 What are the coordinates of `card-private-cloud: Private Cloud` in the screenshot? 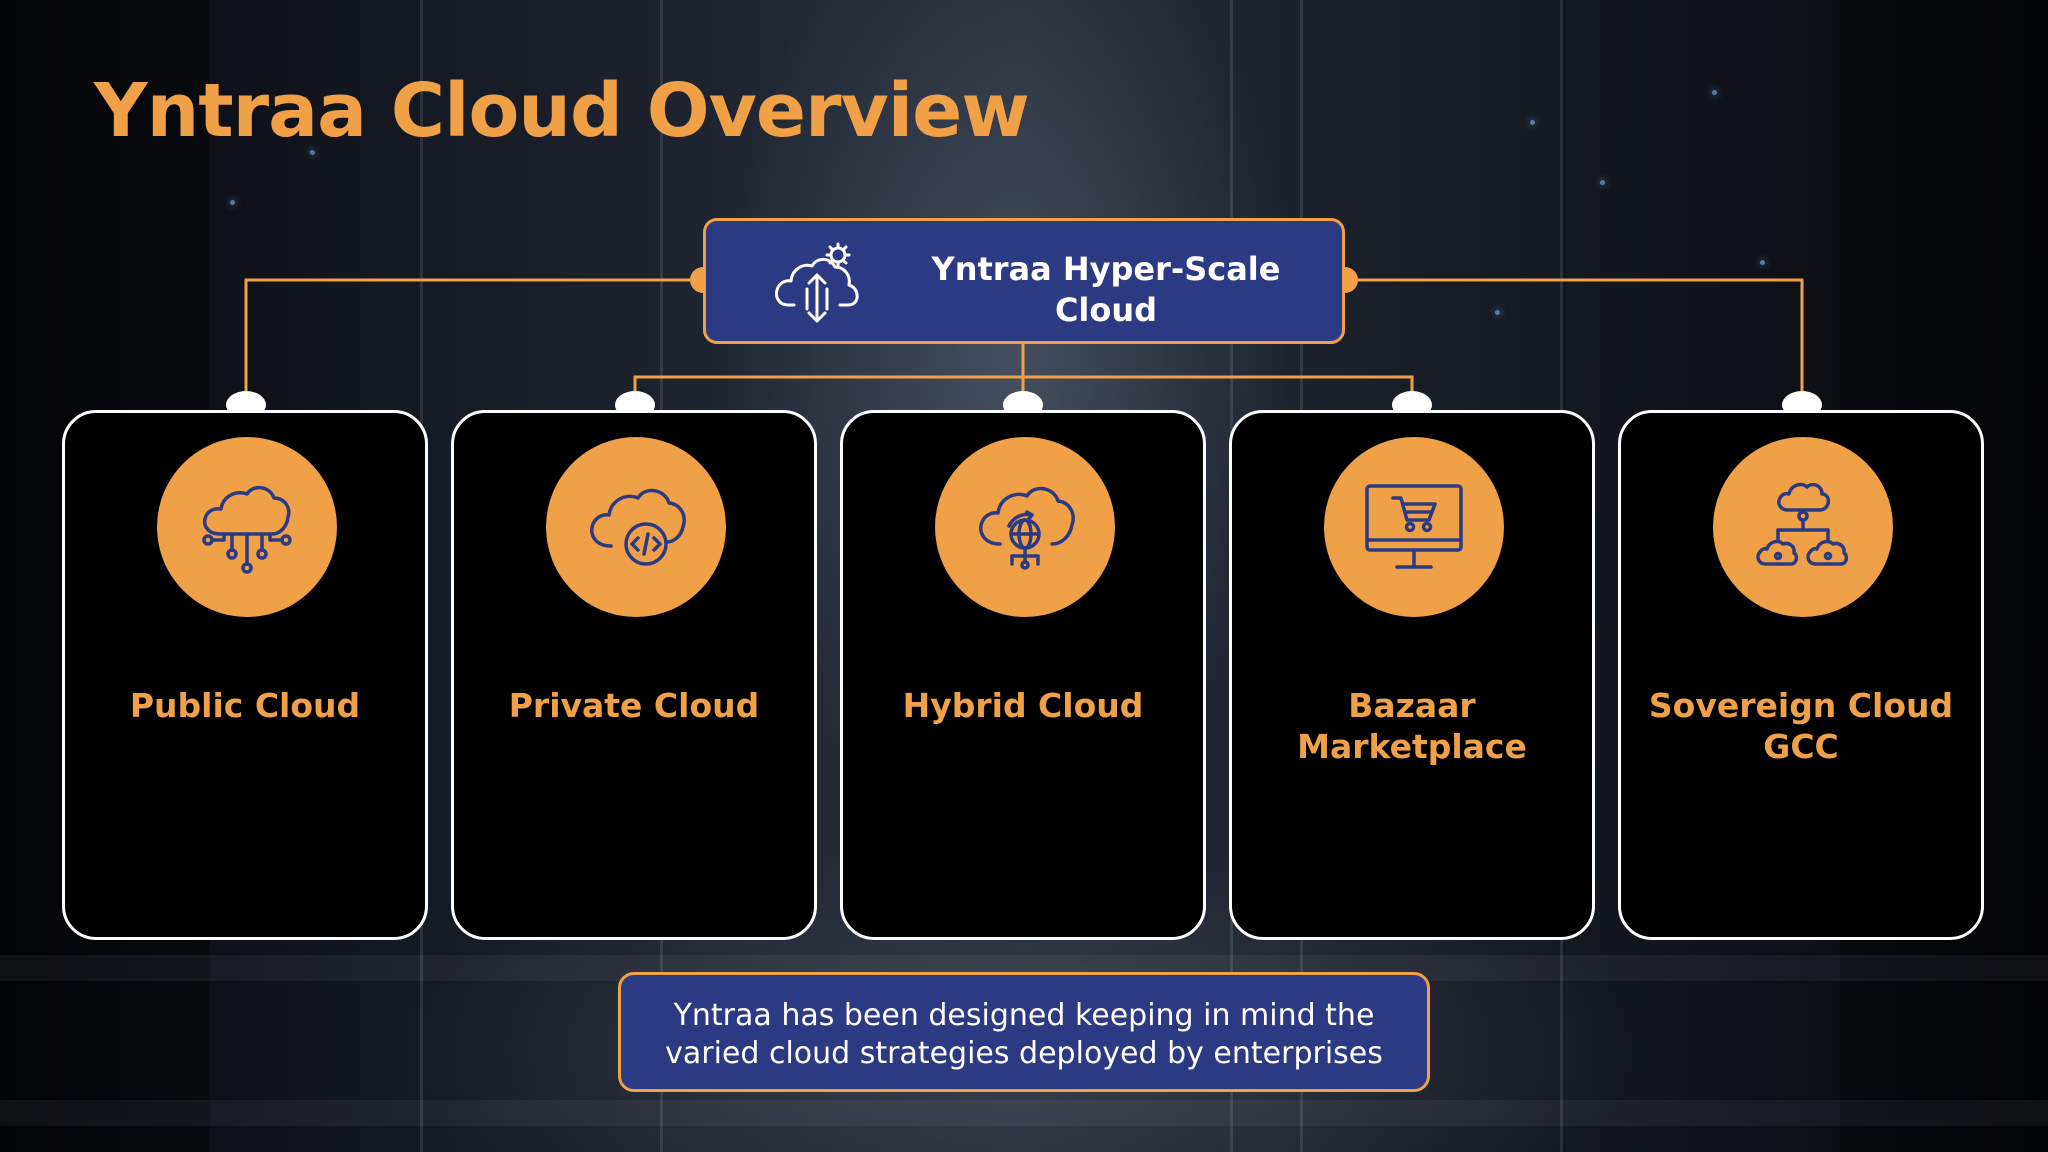 It's located at (634, 675).